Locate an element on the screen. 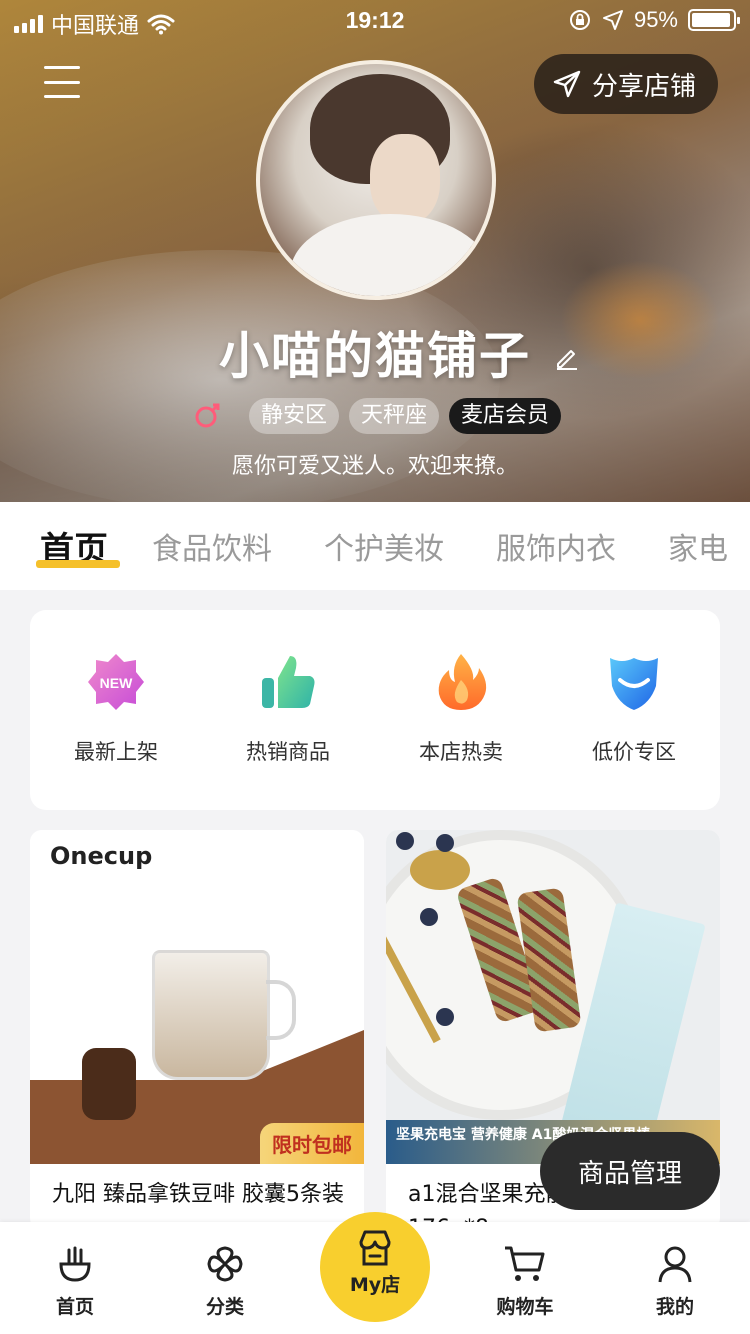  send-icon is located at coordinates (567, 84).